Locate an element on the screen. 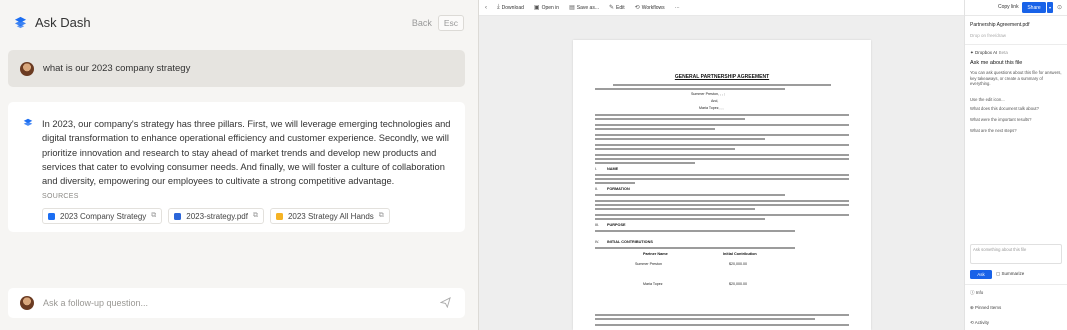  activity-label: Activity is located at coordinates (982, 322).